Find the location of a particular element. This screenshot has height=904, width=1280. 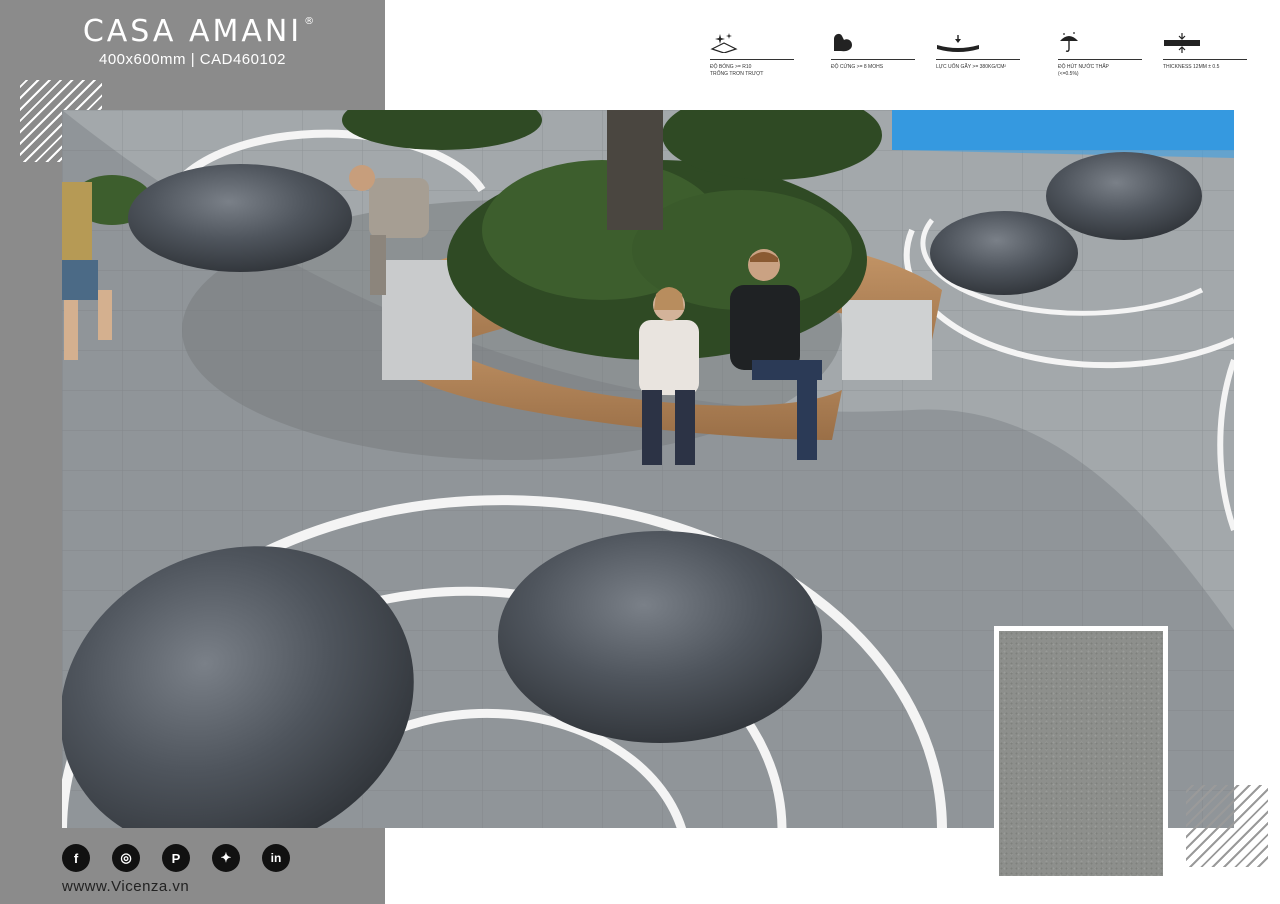

spec-bending: LỰC UỐN GÃY >= 380KG/CM² is located at coordinates (981, 50).